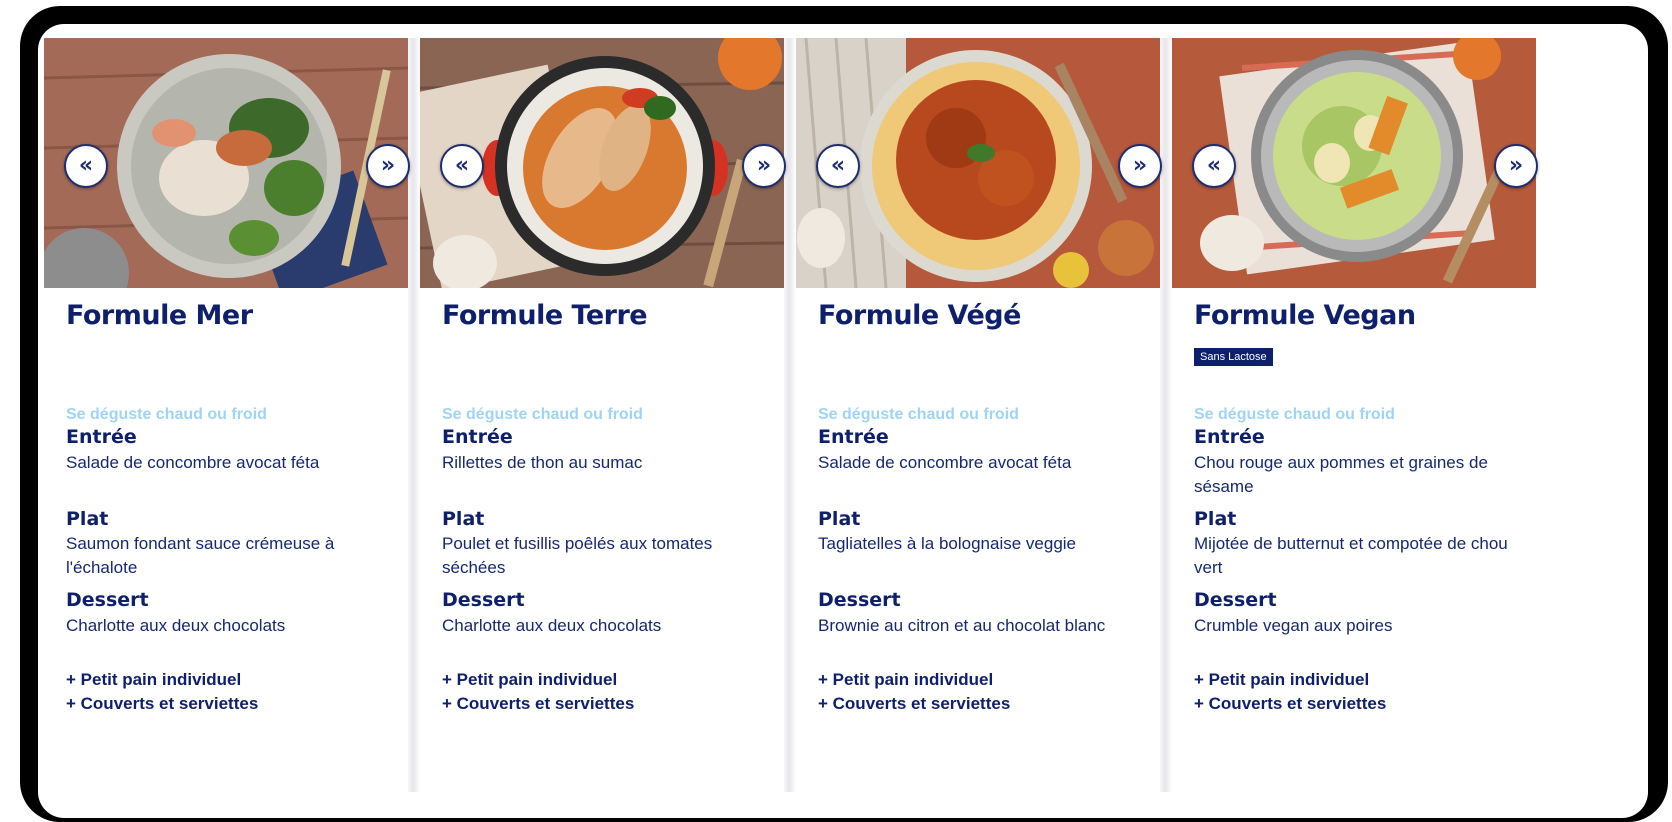 The width and height of the screenshot is (1672, 822). What do you see at coordinates (159, 315) in the screenshot?
I see `formula-title: Formule Mer` at bounding box center [159, 315].